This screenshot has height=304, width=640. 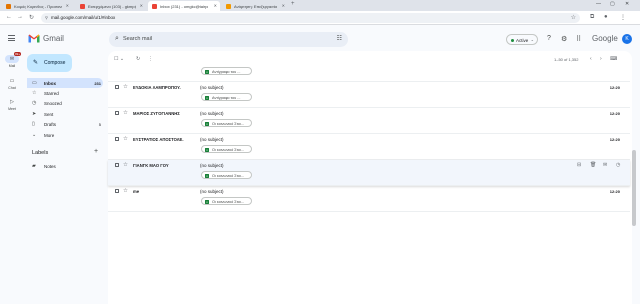 I want to click on compose-button: ✎ Compose, so click(x=49, y=63).